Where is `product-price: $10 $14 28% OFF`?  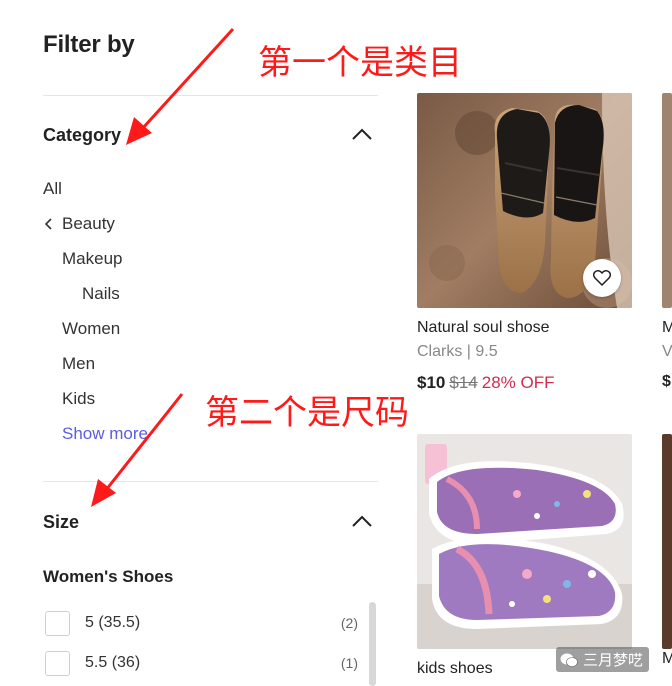
product-price: $10 $14 28% OFF is located at coordinates (486, 383).